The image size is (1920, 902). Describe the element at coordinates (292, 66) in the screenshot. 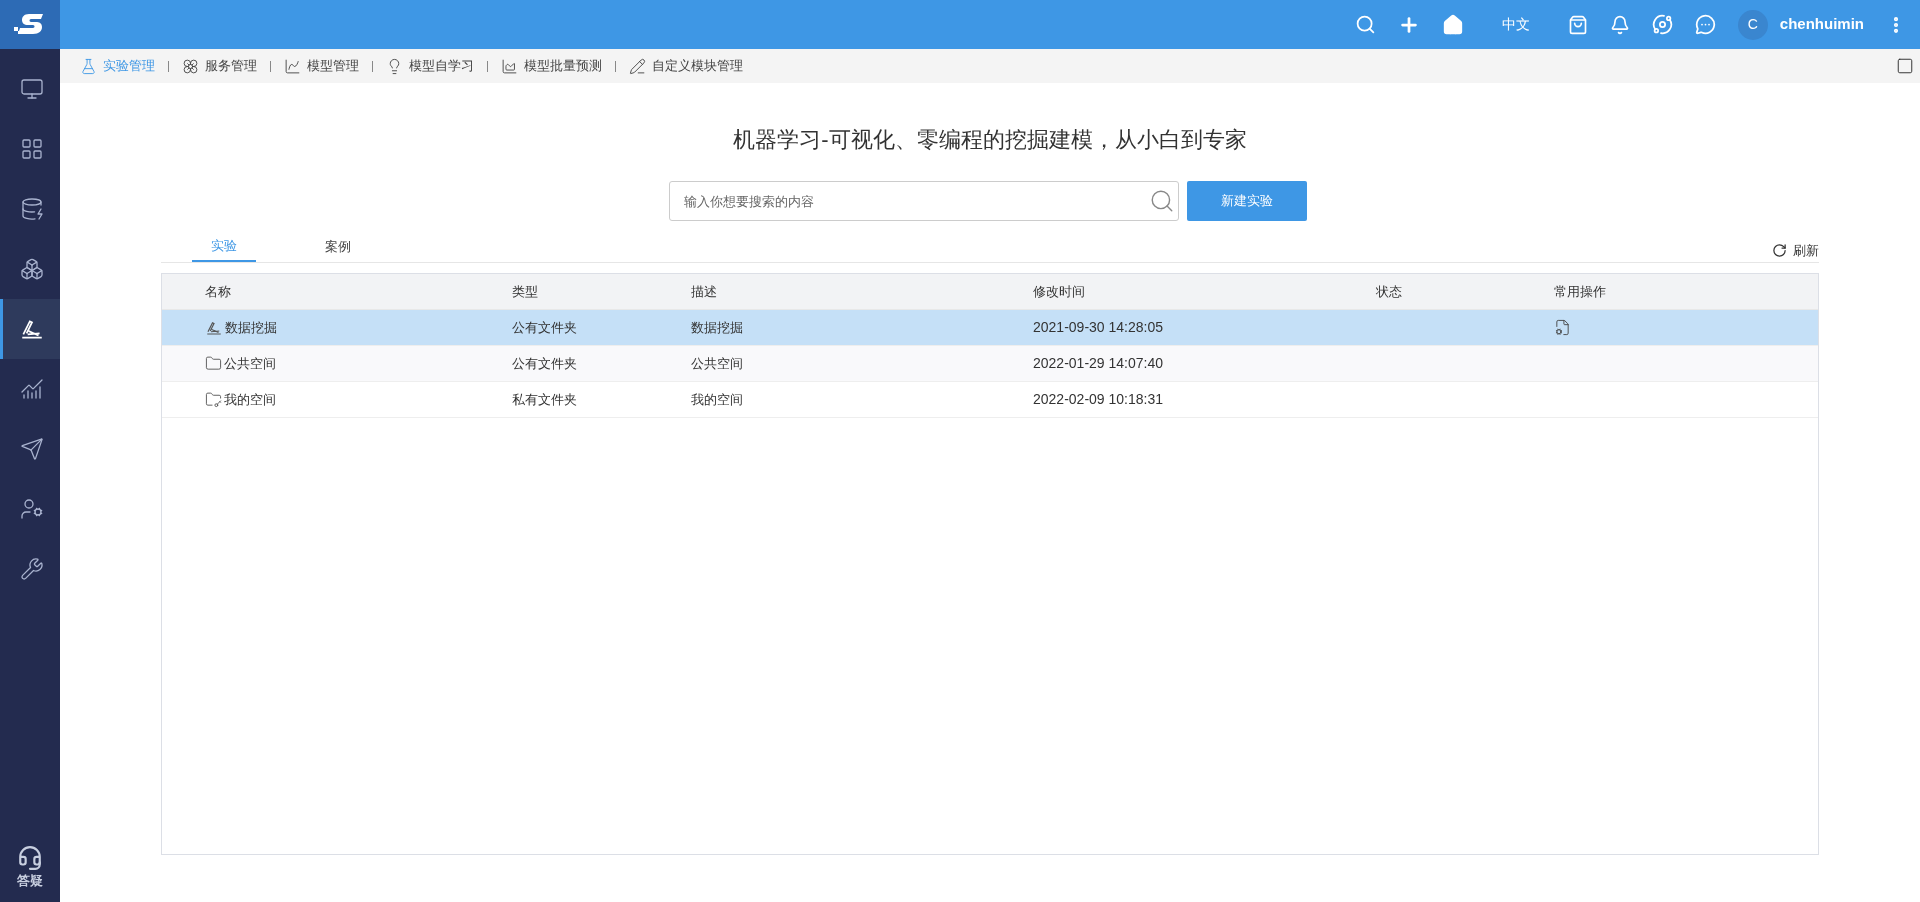

I see `line-chart-icon` at that location.